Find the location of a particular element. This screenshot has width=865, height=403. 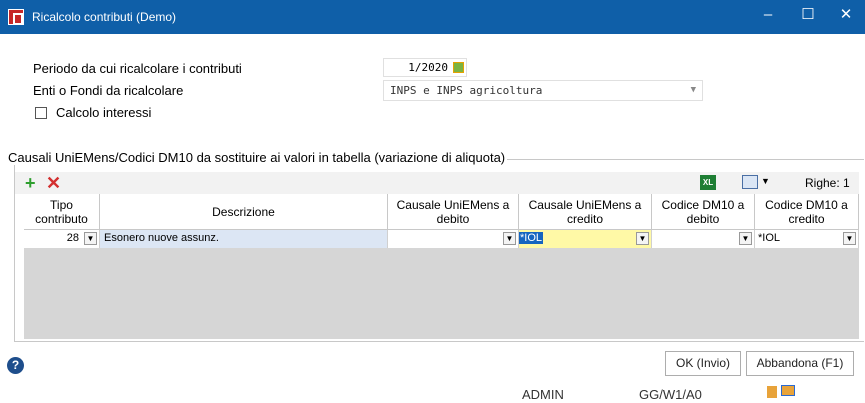

enti-select: INPS e INPS agricoltura ▼ is located at coordinates (543, 90).